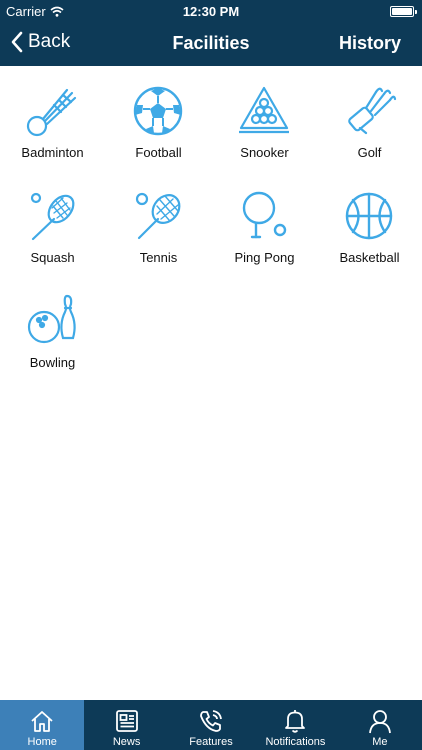  I want to click on tab-label: Me, so click(380, 742).